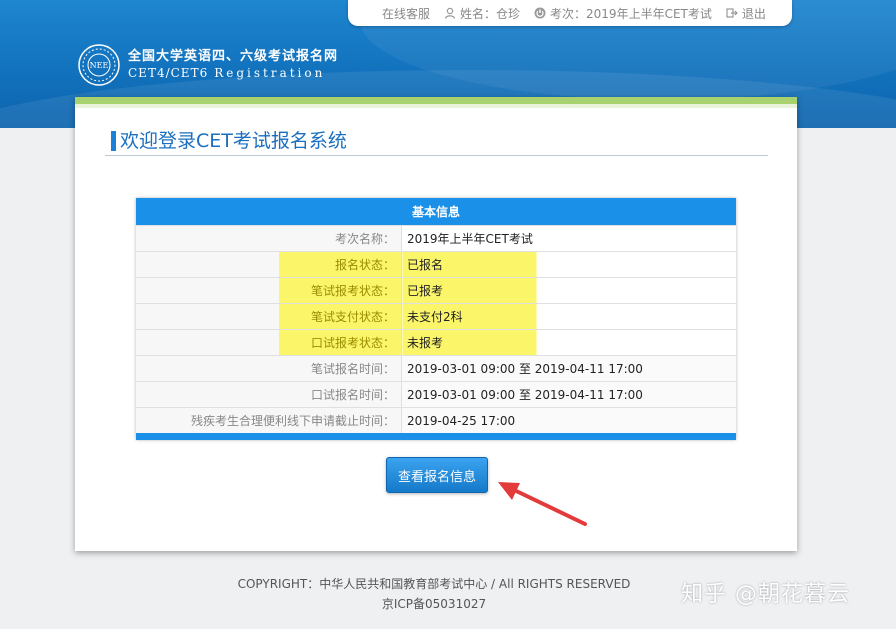  What do you see at coordinates (436, 212) in the screenshot?
I see `table-header: 基本信息` at bounding box center [436, 212].